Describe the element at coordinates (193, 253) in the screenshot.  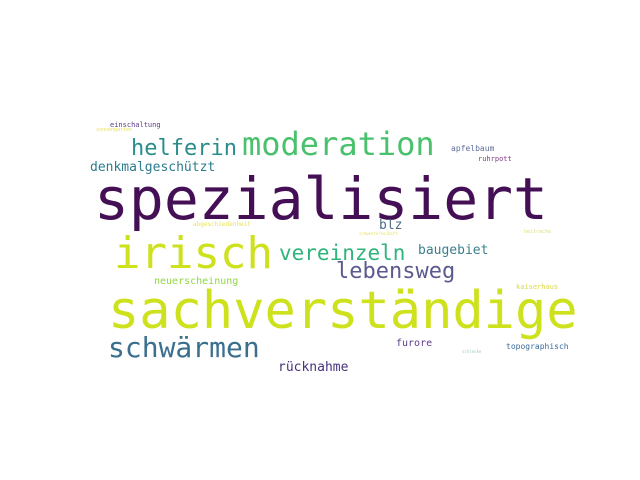
I see `word: irisch` at that location.